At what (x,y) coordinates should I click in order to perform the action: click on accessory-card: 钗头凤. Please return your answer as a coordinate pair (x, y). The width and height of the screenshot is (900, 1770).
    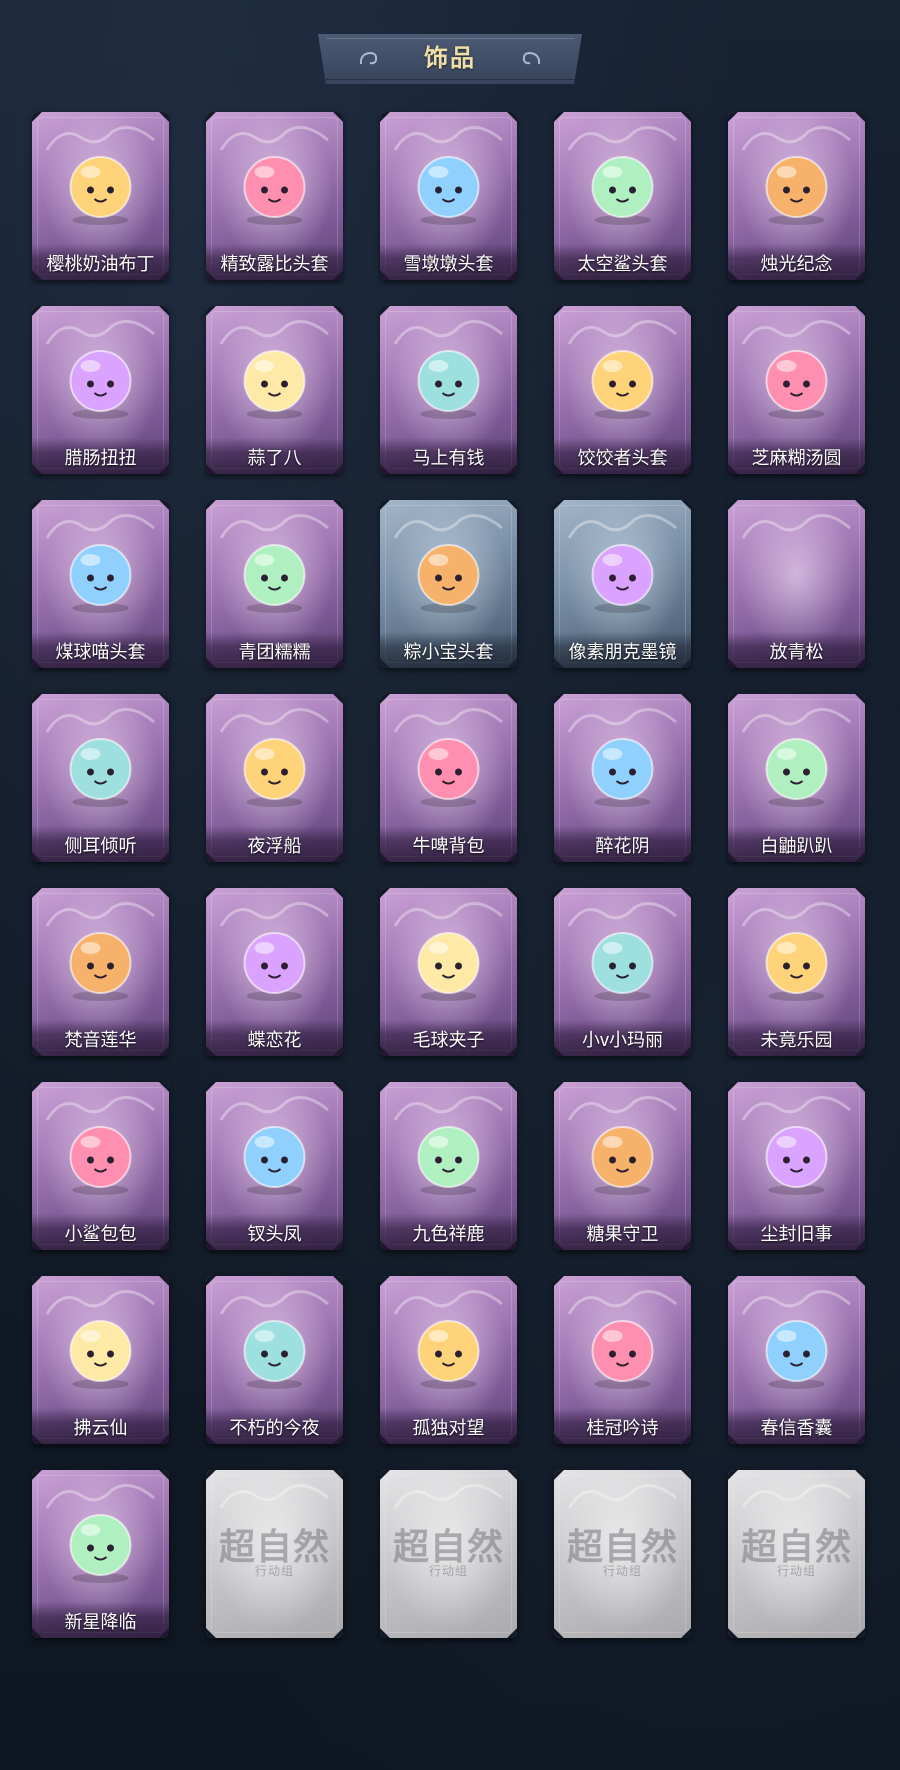
    Looking at the image, I should click on (274, 1166).